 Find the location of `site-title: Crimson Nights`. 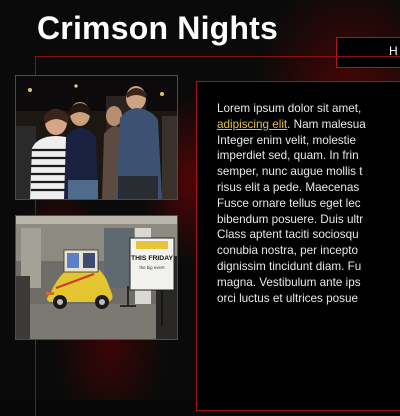

site-title: Crimson Nights is located at coordinates (158, 28).